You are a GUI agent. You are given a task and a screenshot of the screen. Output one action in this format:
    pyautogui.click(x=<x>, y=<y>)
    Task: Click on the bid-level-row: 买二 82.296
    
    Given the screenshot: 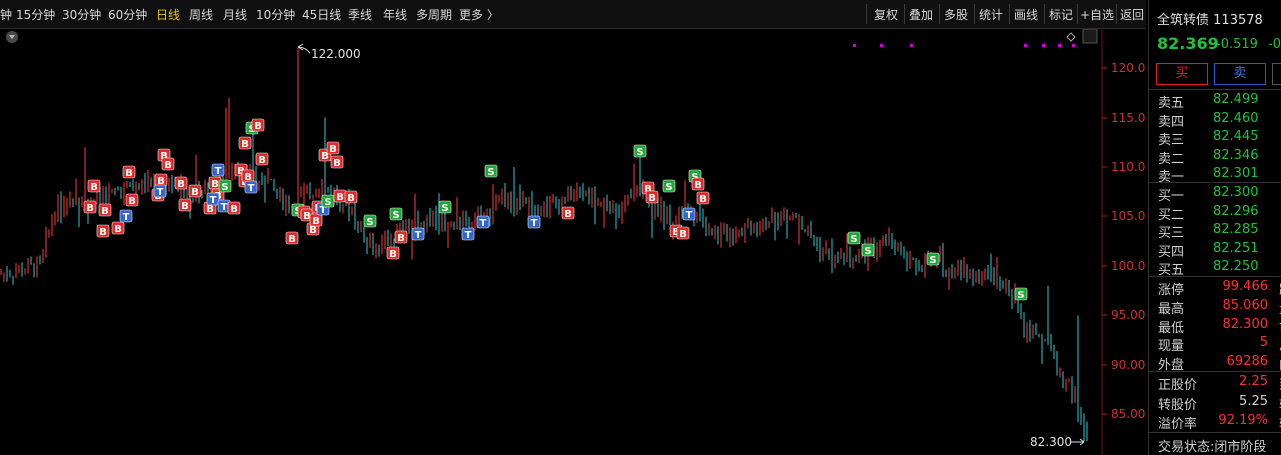 What is the action you would take?
    pyautogui.click(x=1215, y=213)
    